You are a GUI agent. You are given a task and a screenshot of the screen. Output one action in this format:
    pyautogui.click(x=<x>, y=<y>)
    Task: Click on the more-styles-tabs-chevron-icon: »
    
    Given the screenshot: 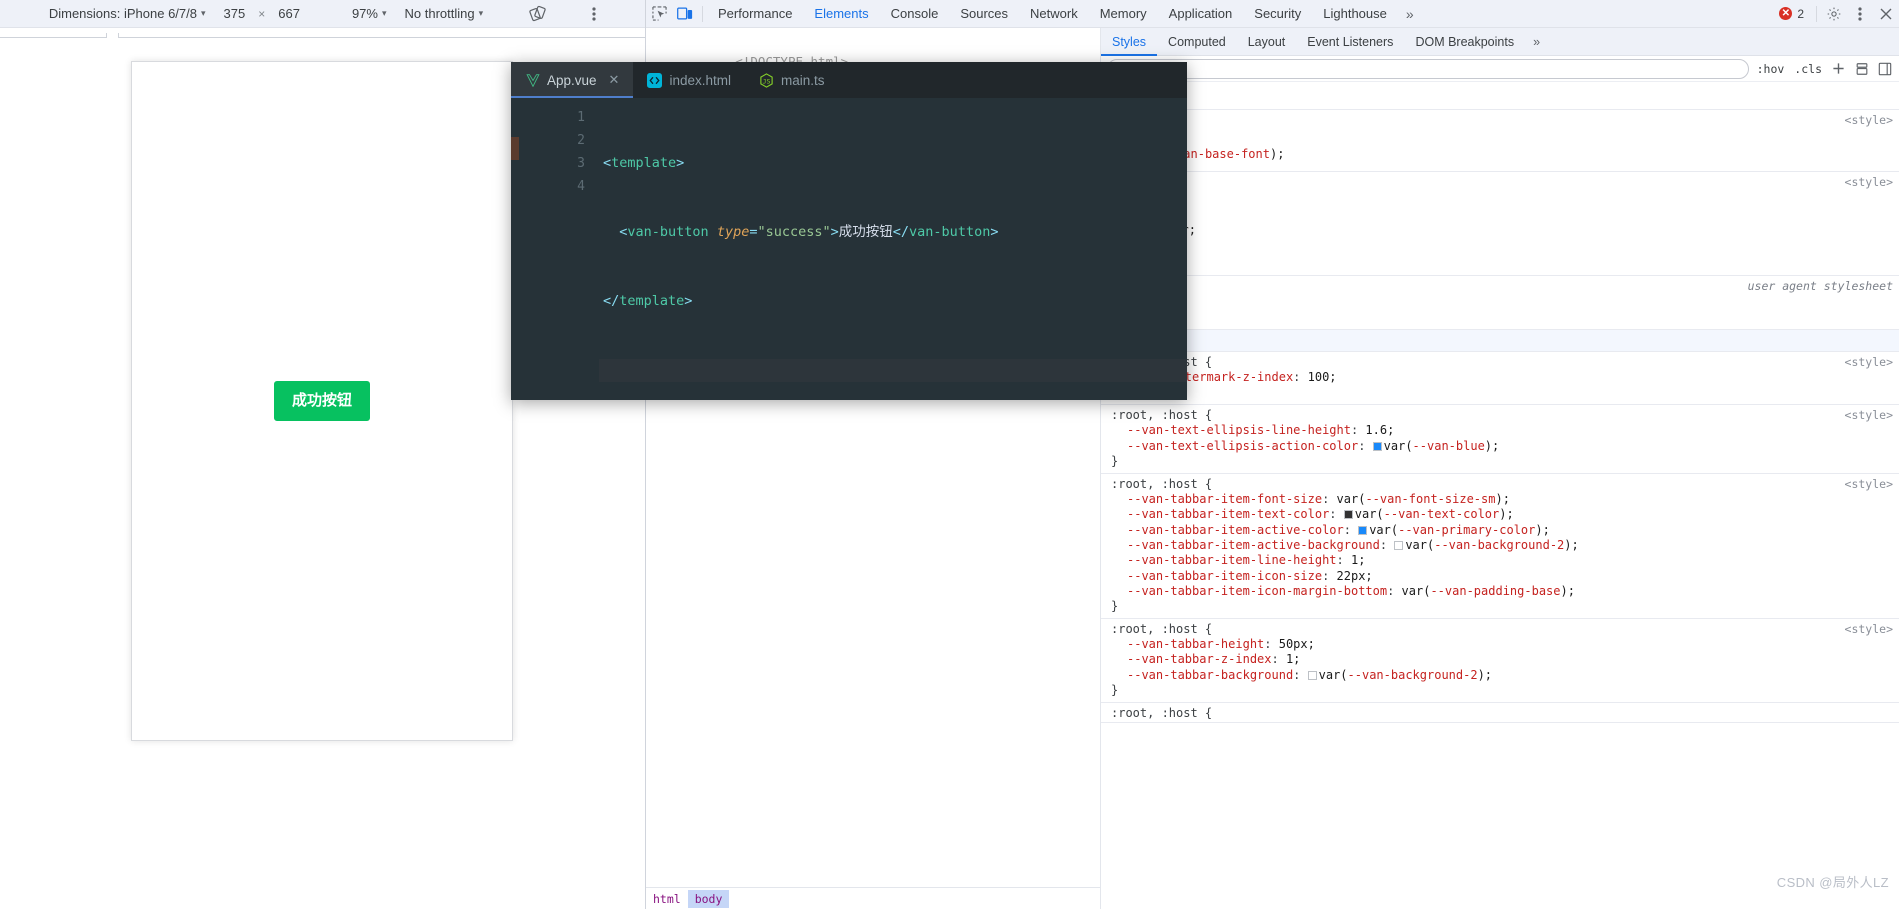 What is the action you would take?
    pyautogui.click(x=1536, y=42)
    